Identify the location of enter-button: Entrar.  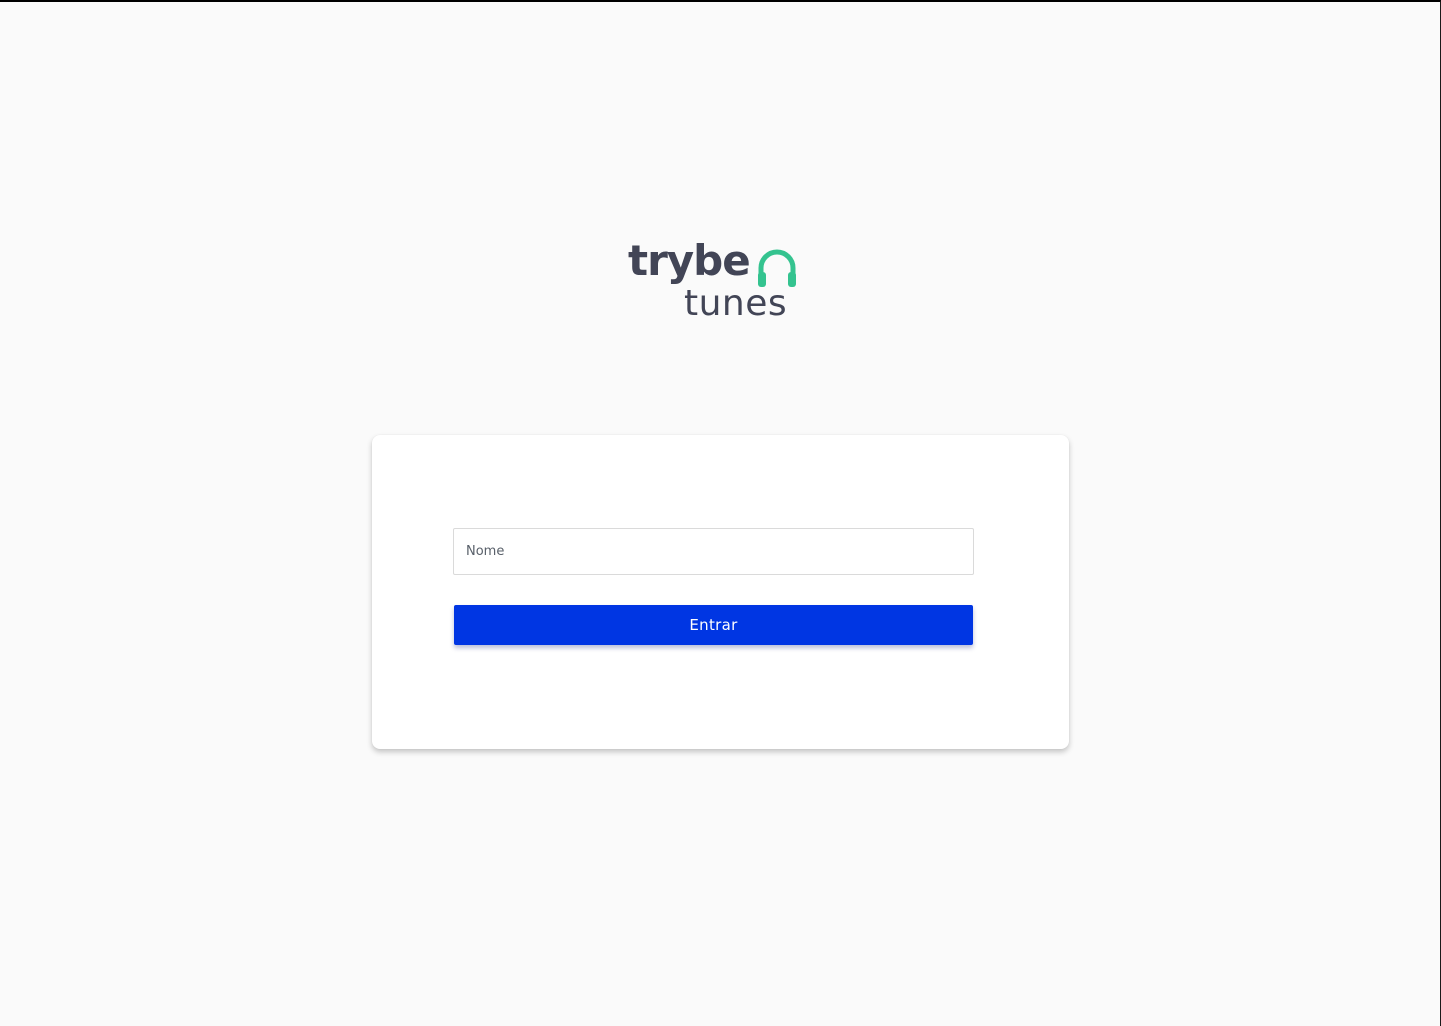
(713, 625).